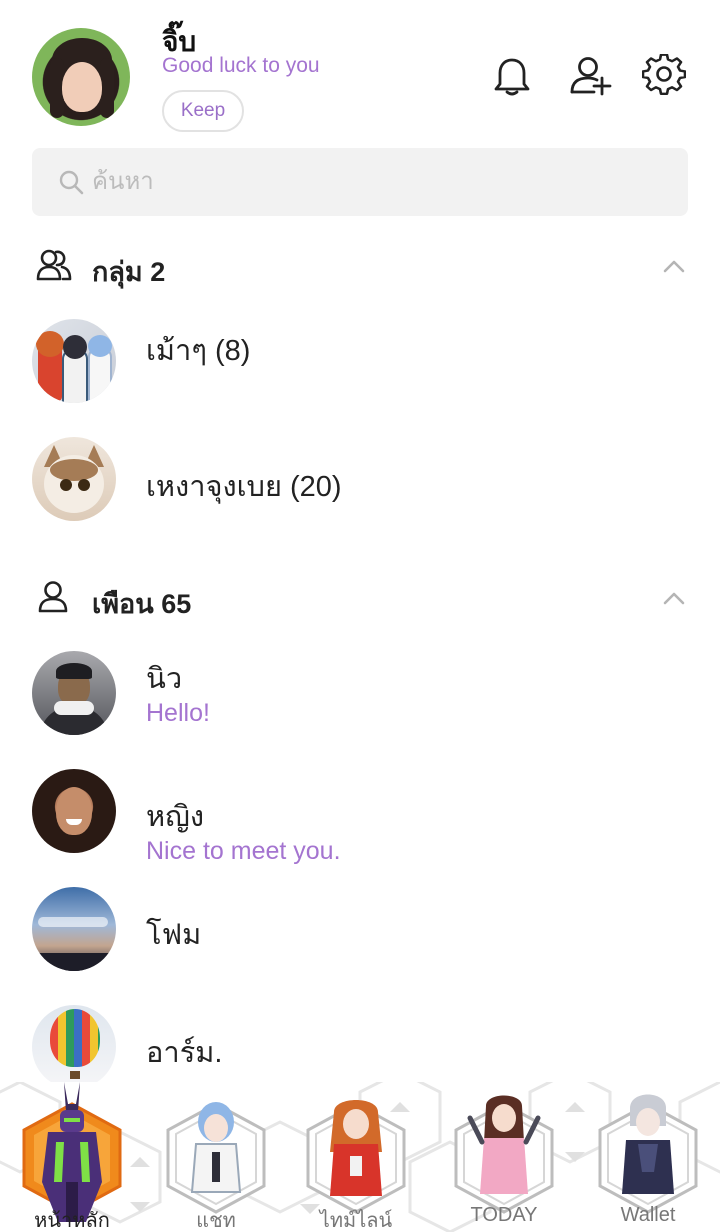 The height and width of the screenshot is (1232, 720). What do you see at coordinates (53, 597) in the screenshot?
I see `person-icon` at bounding box center [53, 597].